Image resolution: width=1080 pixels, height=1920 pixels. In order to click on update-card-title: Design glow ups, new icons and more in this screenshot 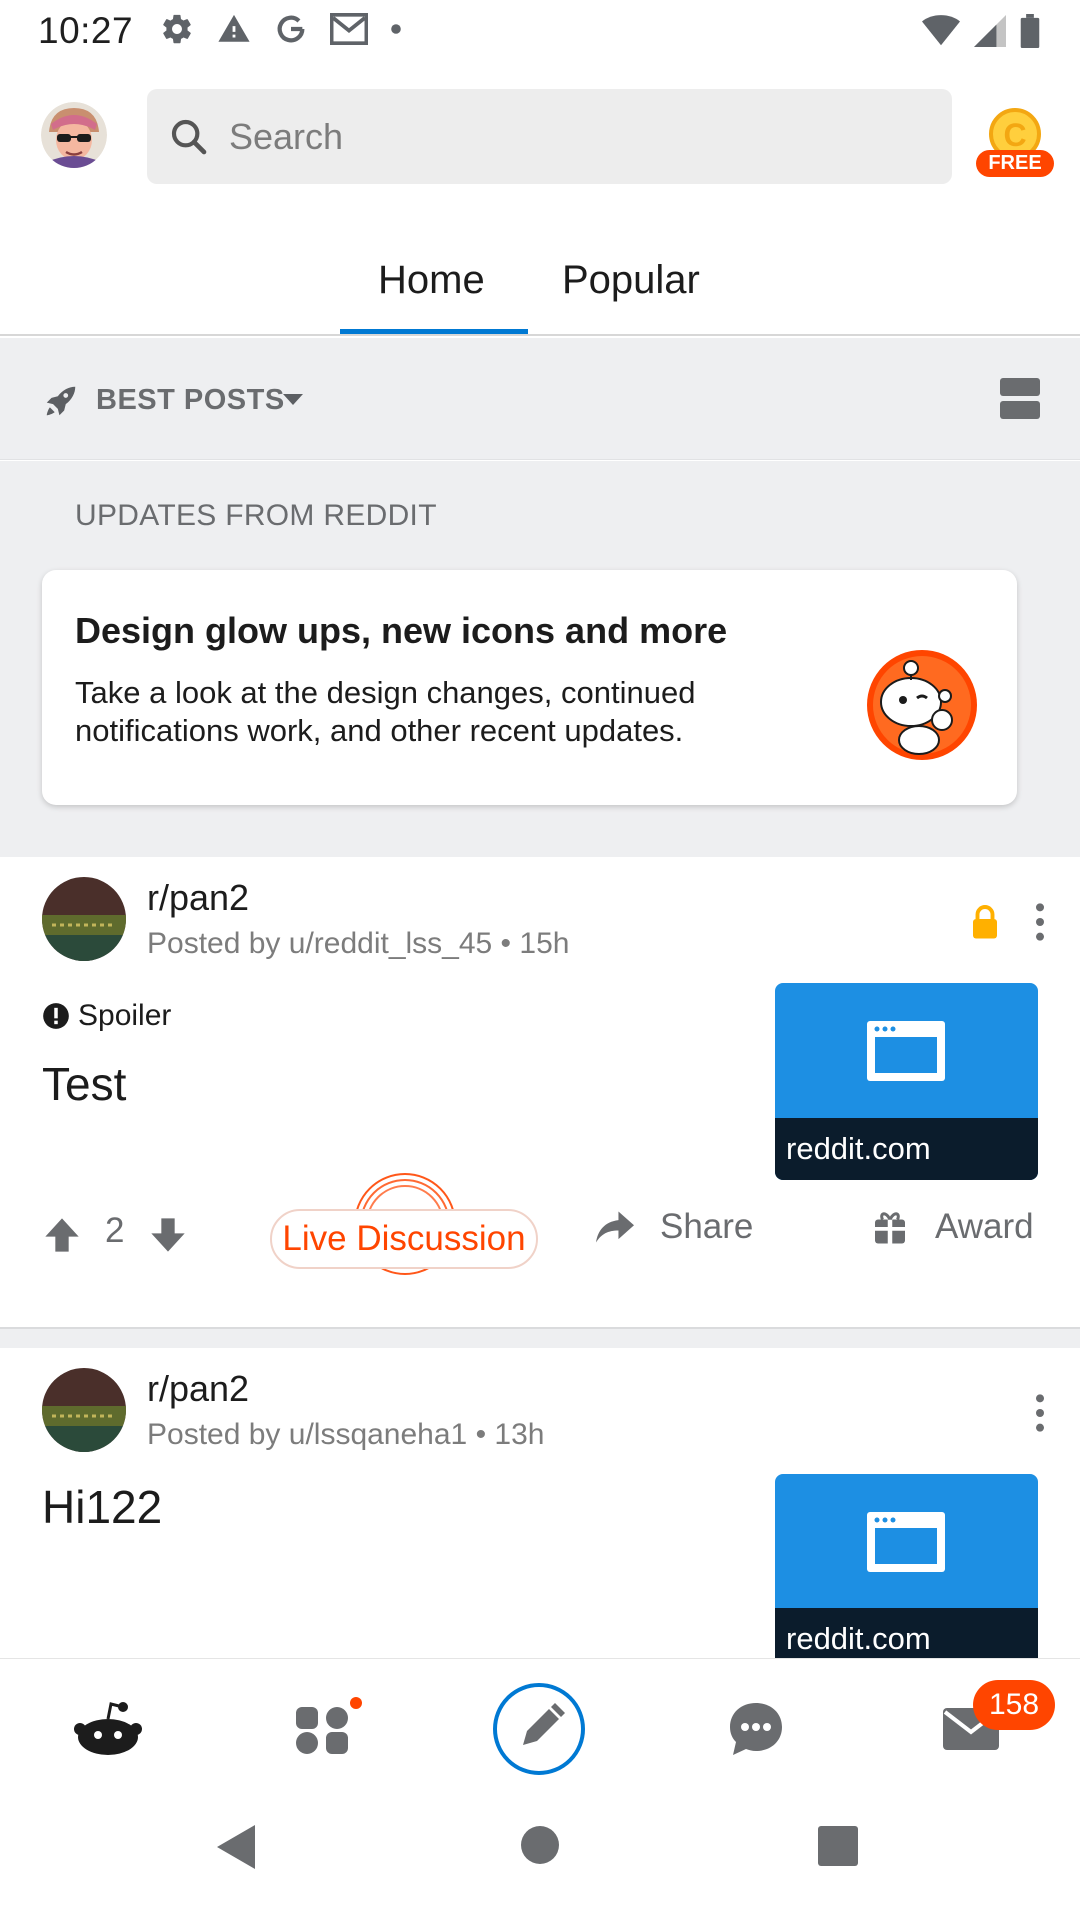, I will do `click(401, 630)`.